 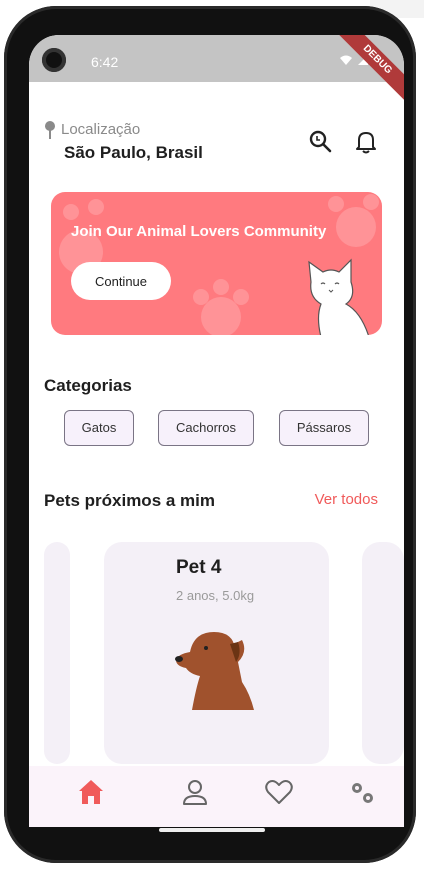 I want to click on camera-hole, so click(x=54, y=60).